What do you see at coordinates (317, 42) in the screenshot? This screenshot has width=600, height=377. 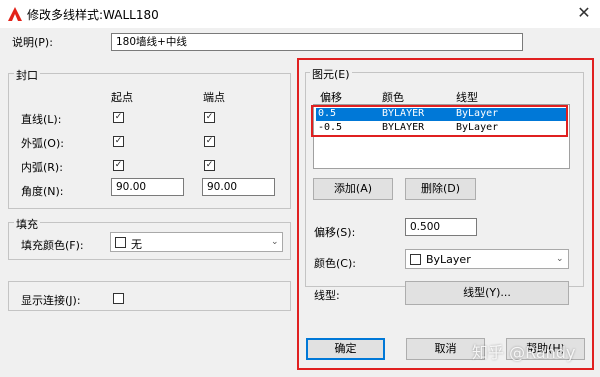 I see `description-input: 180墙线+中线` at bounding box center [317, 42].